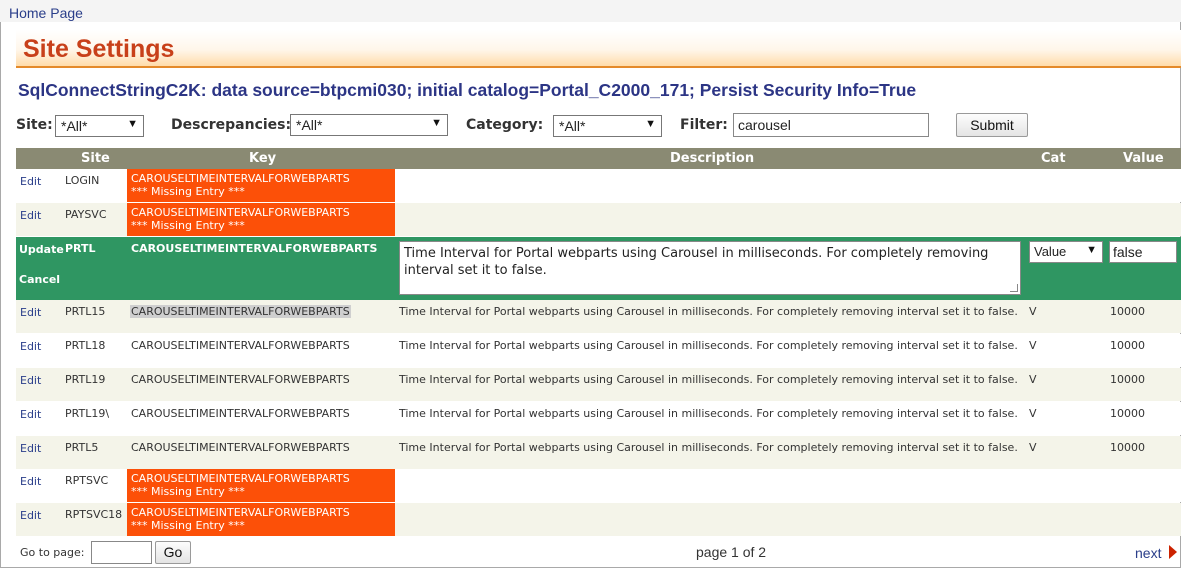 The height and width of the screenshot is (568, 1181). Describe the element at coordinates (85, 379) in the screenshot. I see `row-site: PRTL19` at that location.